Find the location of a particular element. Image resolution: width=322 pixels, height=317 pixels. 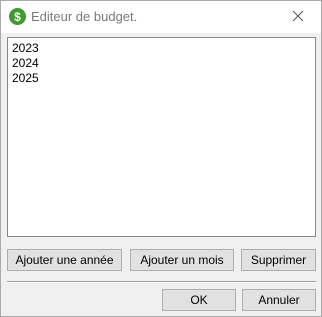

ok-button: OK is located at coordinates (199, 300).